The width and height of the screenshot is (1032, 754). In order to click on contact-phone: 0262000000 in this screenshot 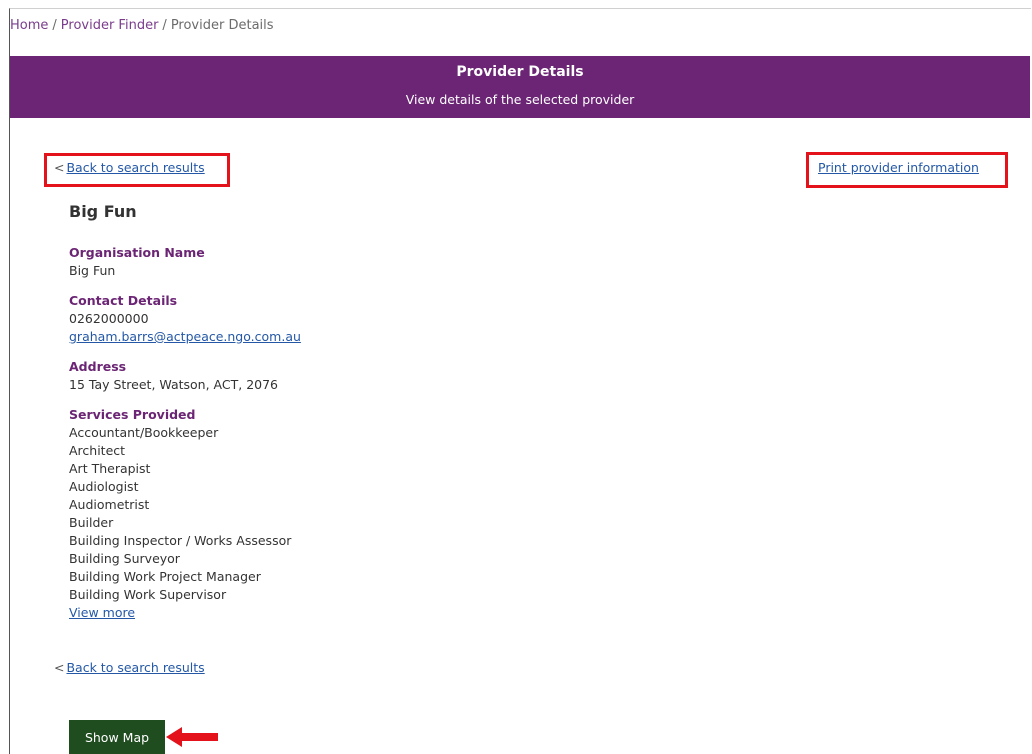, I will do `click(109, 318)`.